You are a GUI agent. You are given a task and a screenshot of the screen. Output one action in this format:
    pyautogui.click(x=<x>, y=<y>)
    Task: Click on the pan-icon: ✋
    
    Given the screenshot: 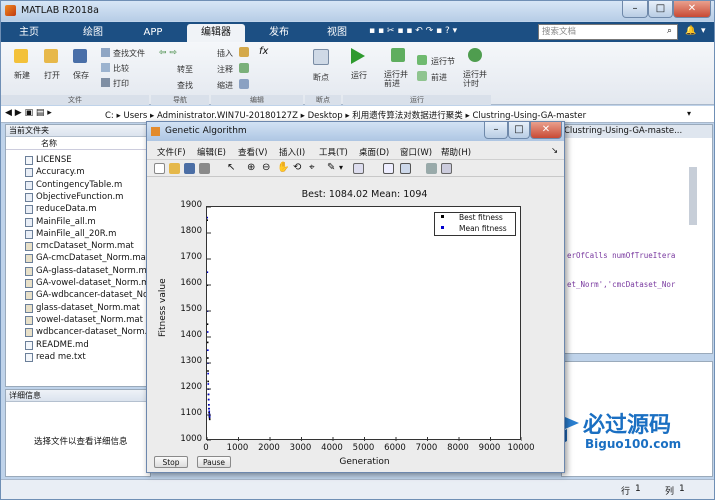 What is the action you would take?
    pyautogui.click(x=283, y=167)
    